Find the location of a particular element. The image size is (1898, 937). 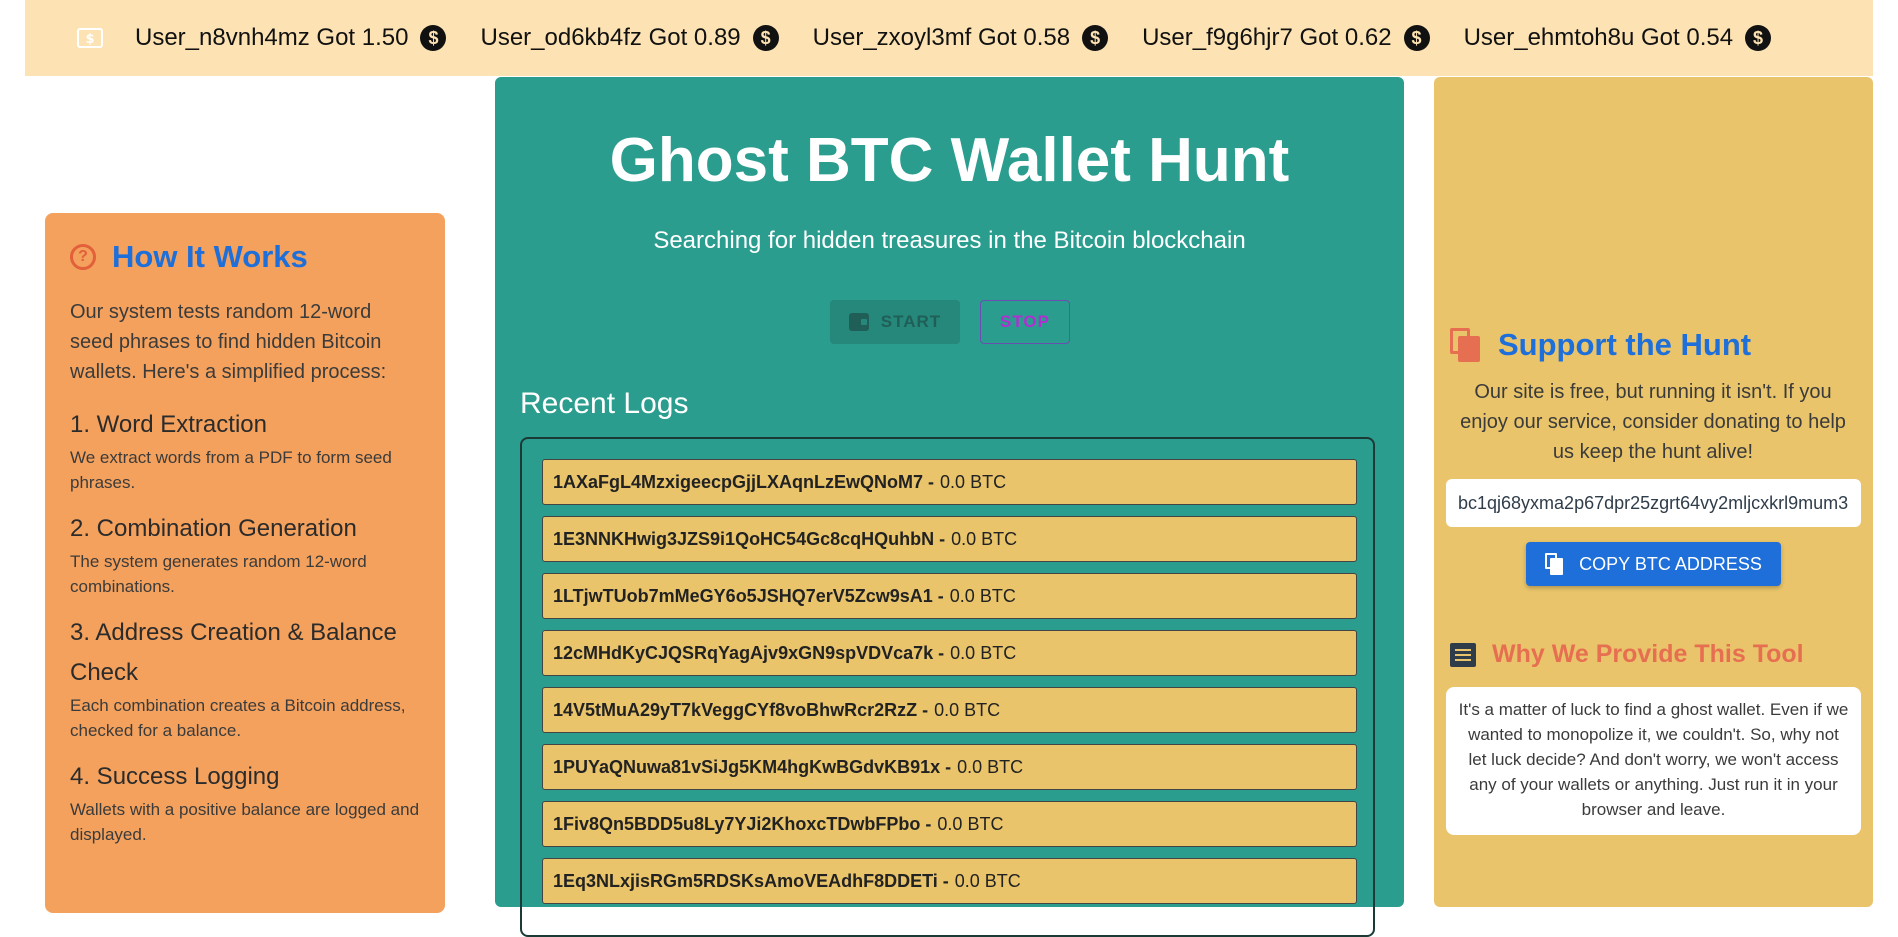

stop-button-label: STOP is located at coordinates (1025, 321).